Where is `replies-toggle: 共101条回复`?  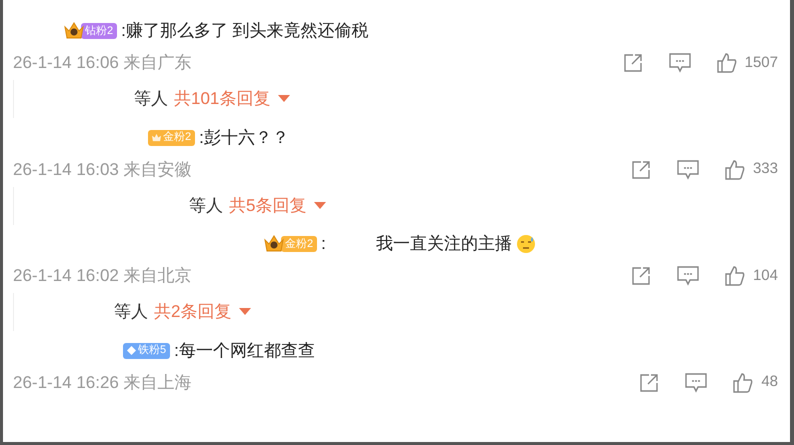 replies-toggle: 共101条回复 is located at coordinates (232, 99).